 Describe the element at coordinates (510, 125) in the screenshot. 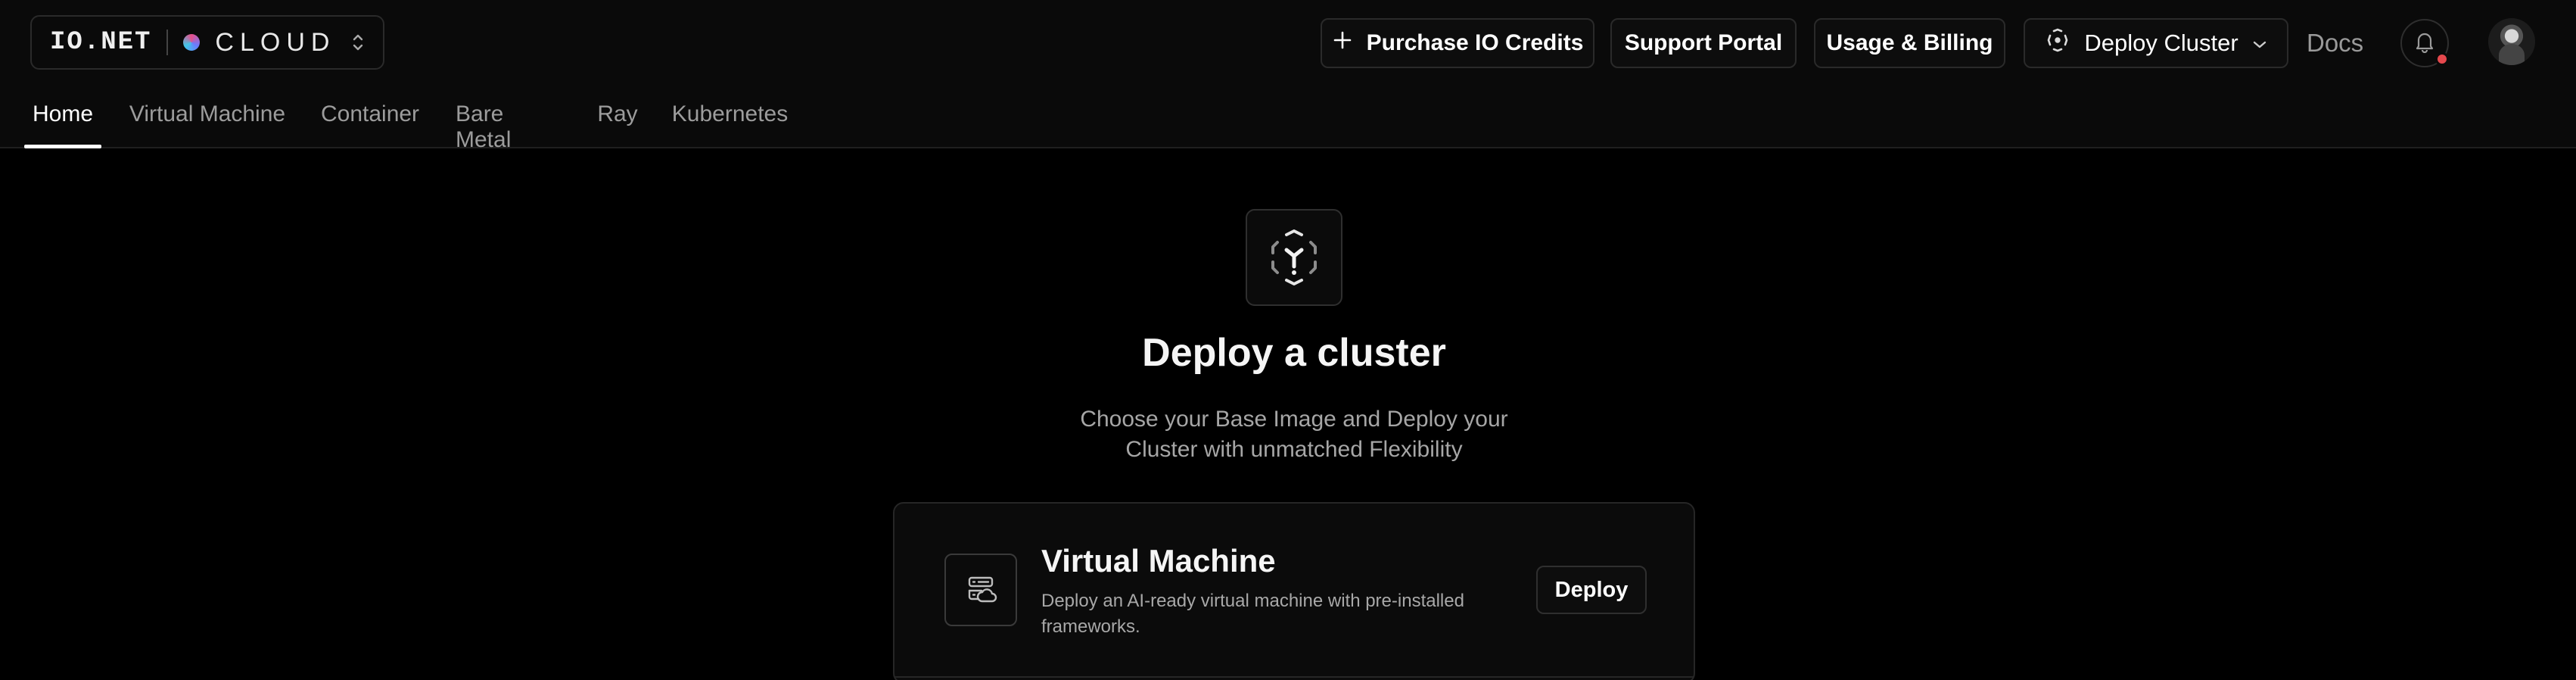

I see `tab-bare-metal: Bare Metal` at that location.